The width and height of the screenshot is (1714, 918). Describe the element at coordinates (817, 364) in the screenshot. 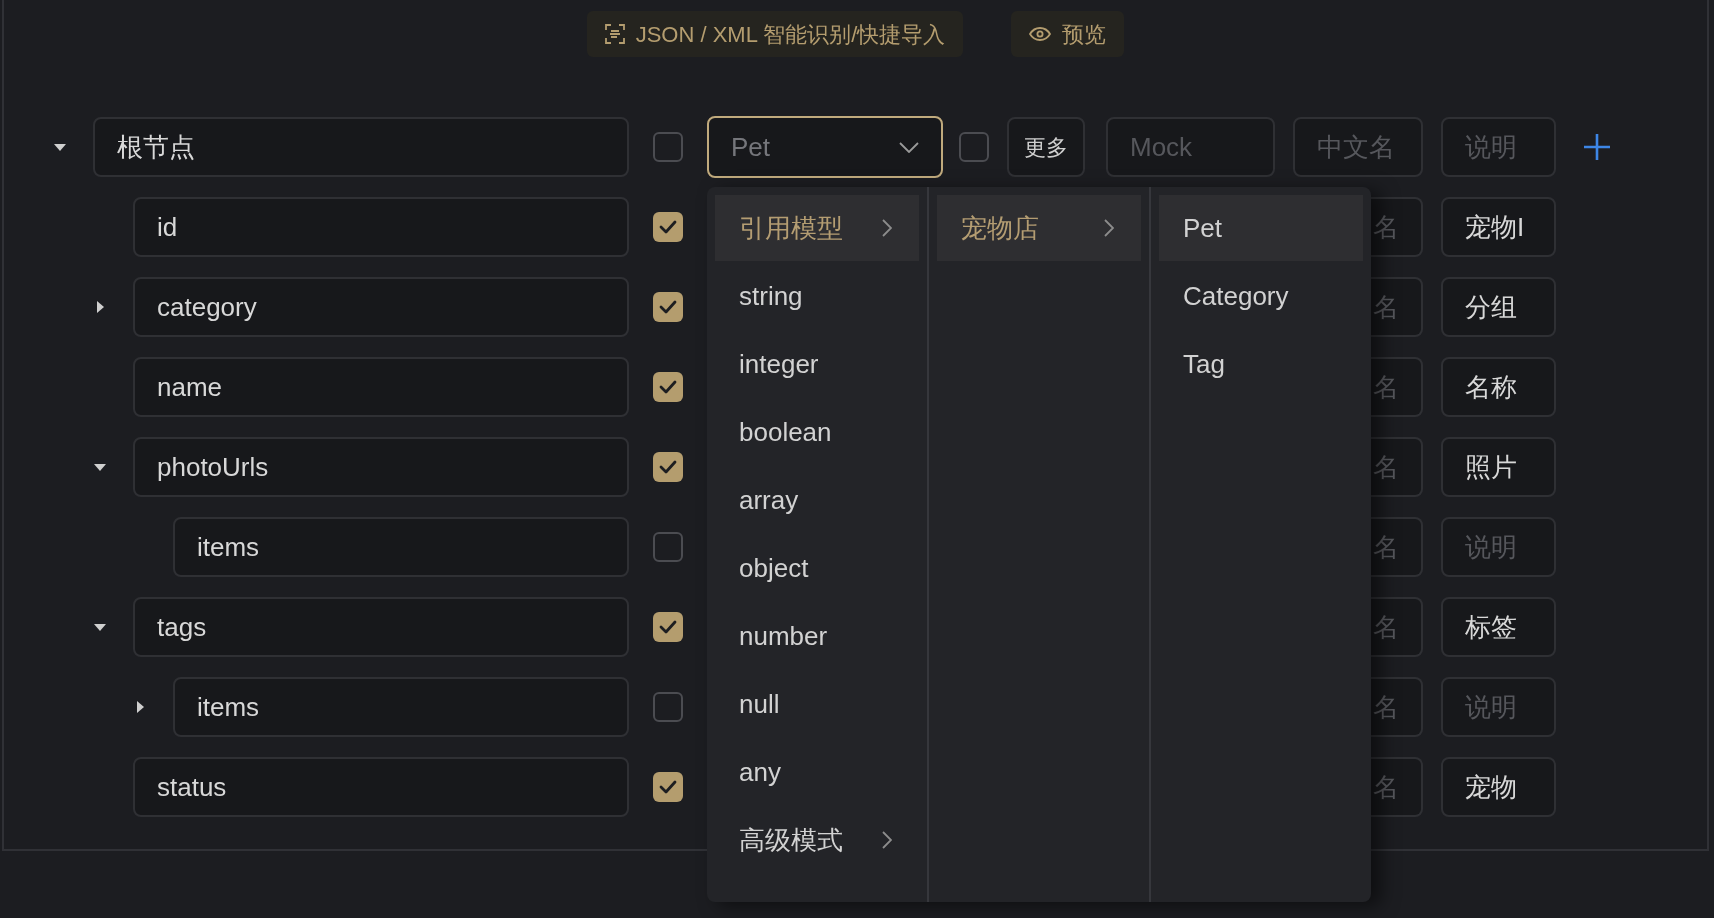

I see `menu-item: integer` at that location.